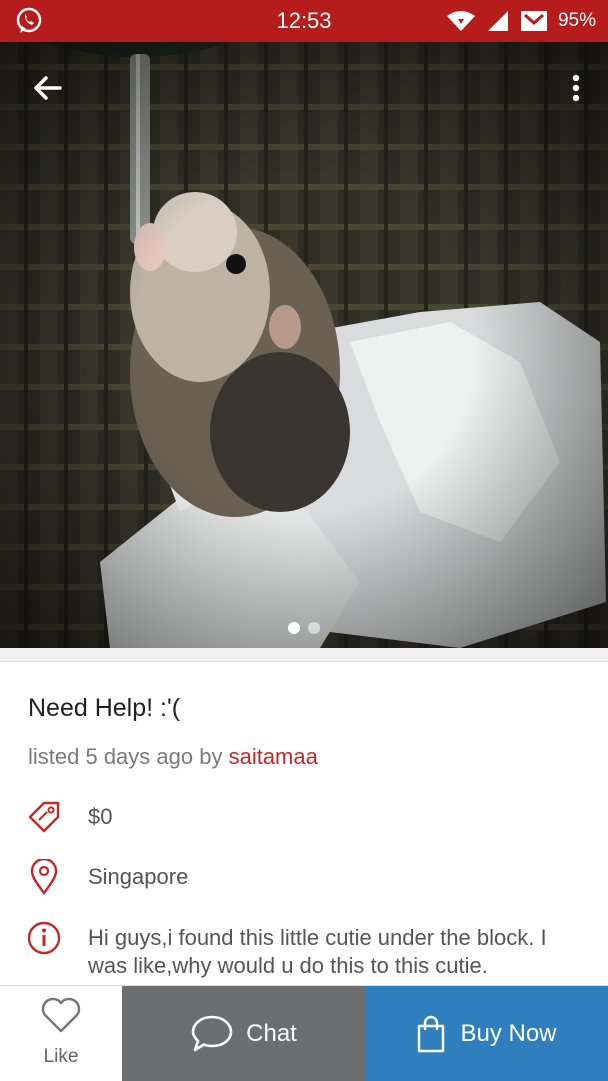  I want to click on price-row: $0, so click(68, 817).